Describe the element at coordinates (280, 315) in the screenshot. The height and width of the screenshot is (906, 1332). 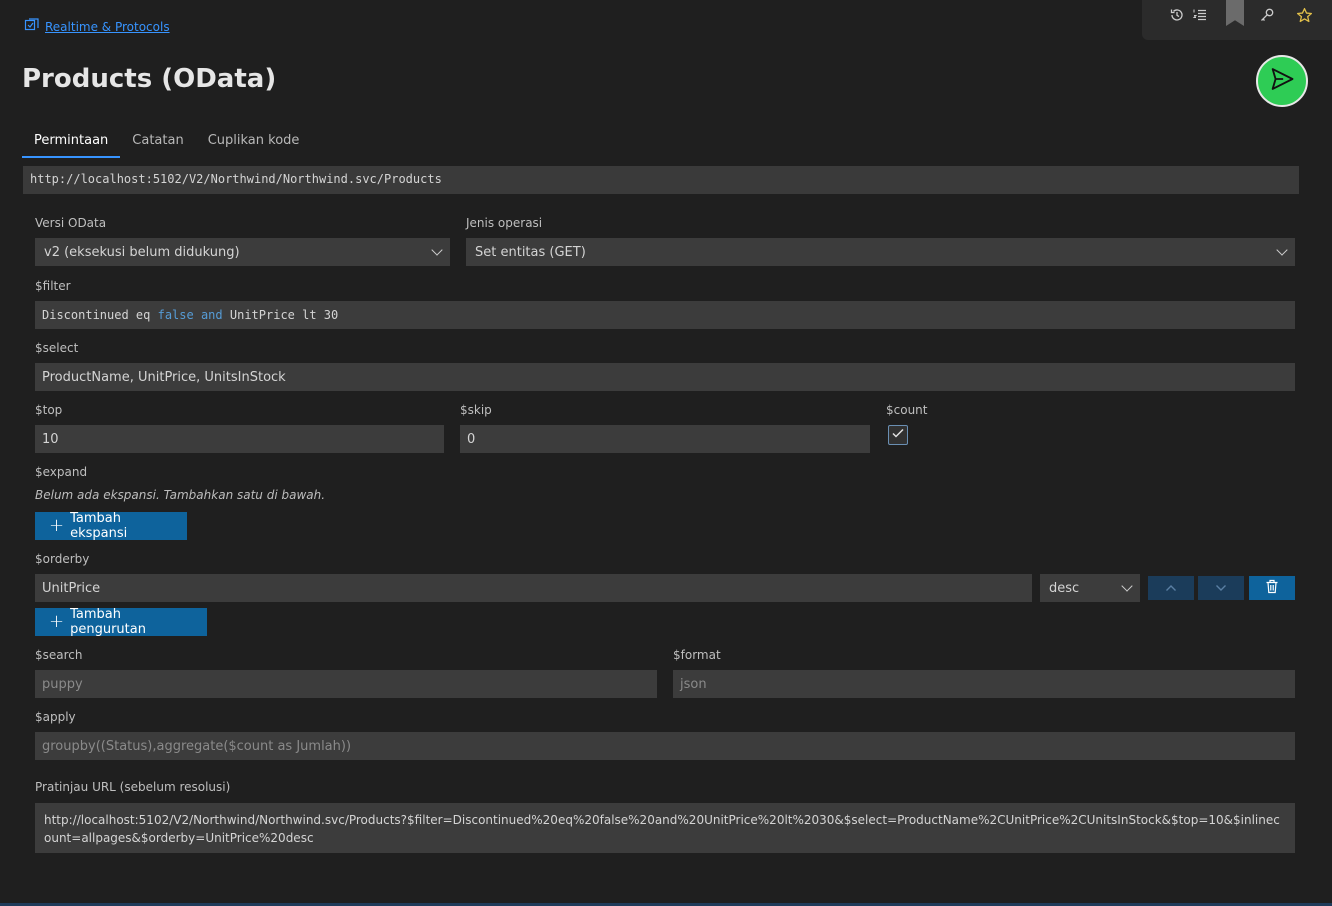
I see `filter-text-rest: UnitPrice lt 30` at that location.